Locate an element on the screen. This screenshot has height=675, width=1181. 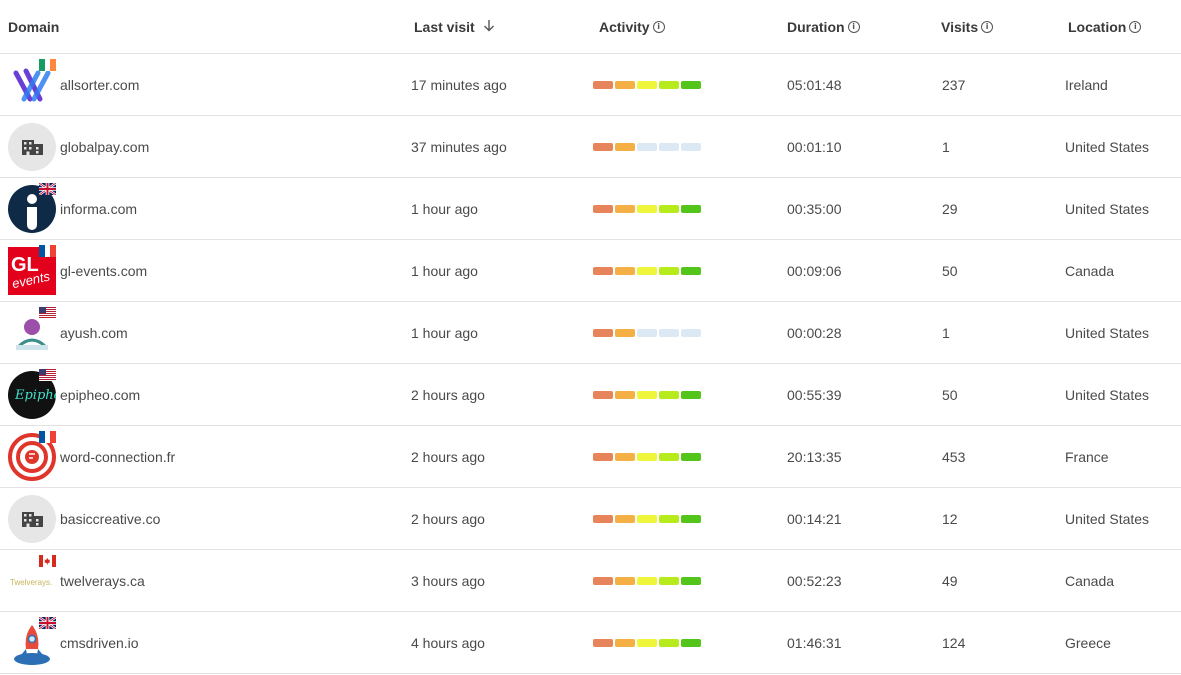
location: France is located at coordinates (1087, 456).